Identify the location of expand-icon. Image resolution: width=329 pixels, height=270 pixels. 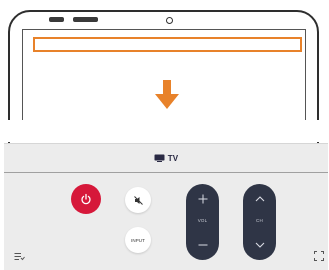
(319, 256).